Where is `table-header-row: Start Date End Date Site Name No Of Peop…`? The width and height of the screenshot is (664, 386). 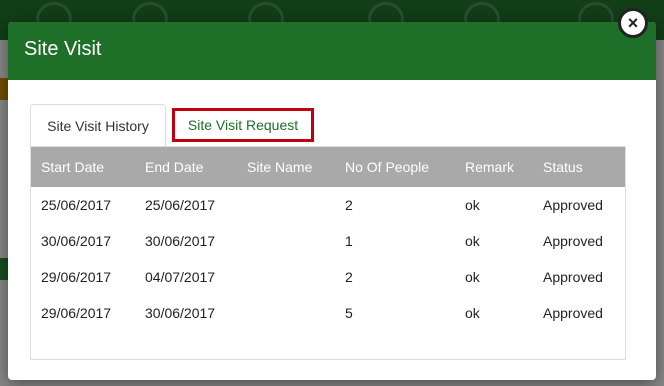
table-header-row: Start Date End Date Site Name No Of Peop… is located at coordinates (328, 167).